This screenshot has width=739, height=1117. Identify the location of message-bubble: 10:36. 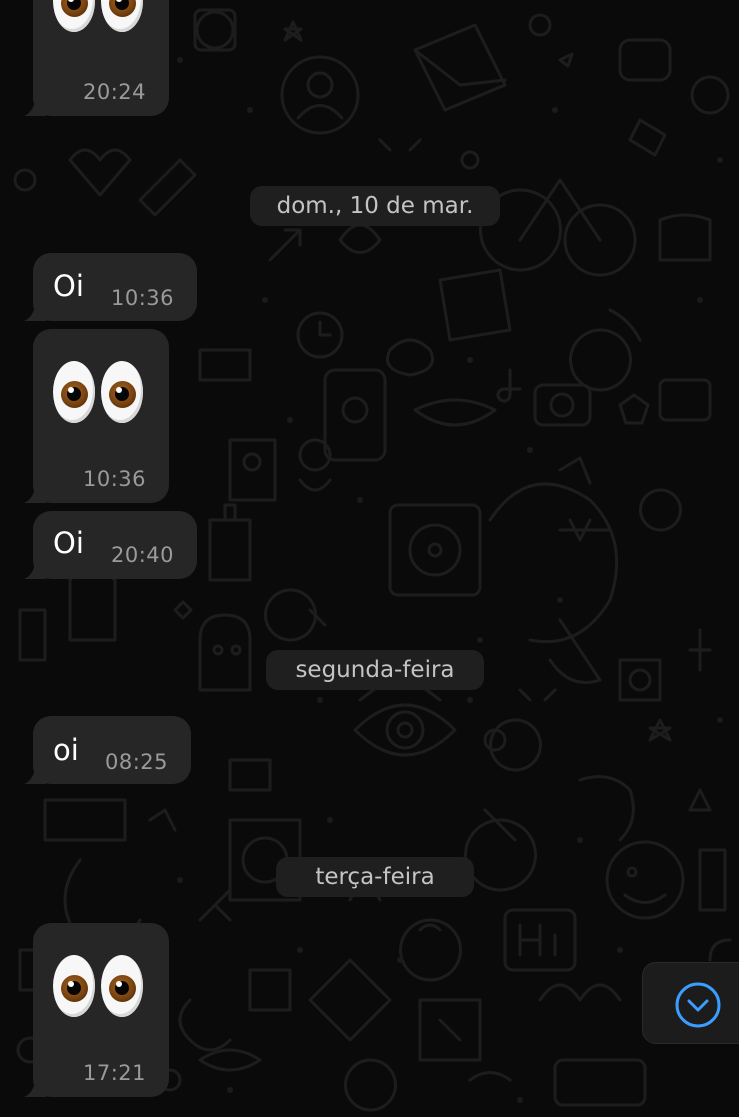
(96, 416).